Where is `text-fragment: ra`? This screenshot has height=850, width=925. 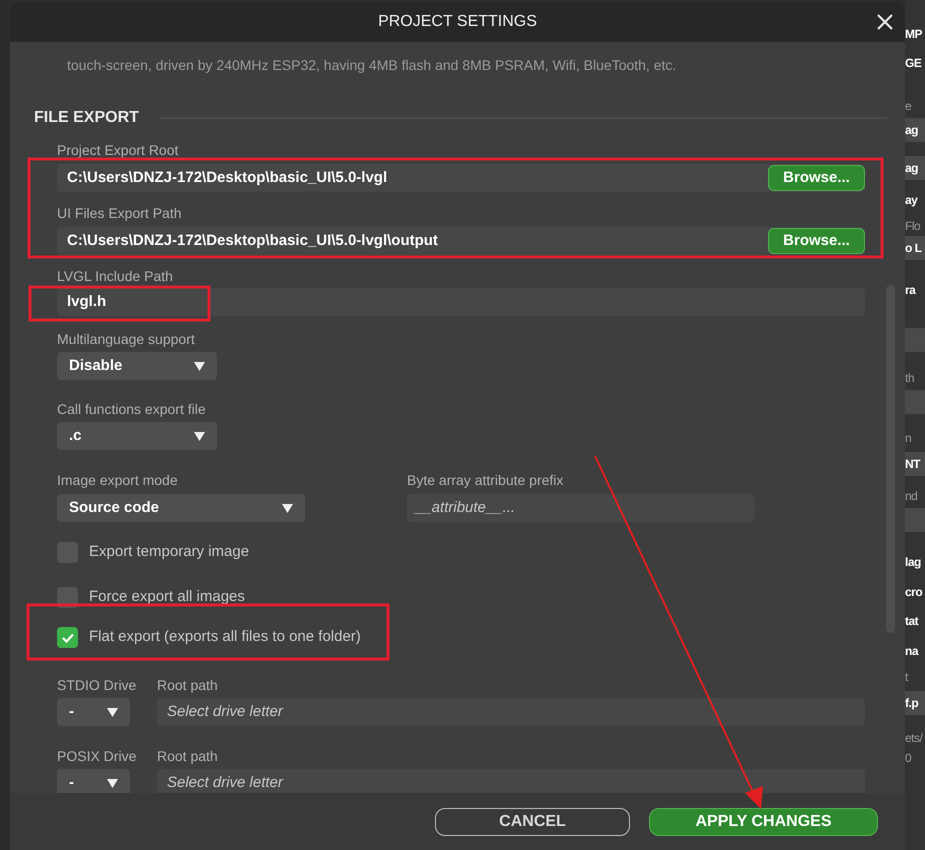 text-fragment: ra is located at coordinates (911, 290).